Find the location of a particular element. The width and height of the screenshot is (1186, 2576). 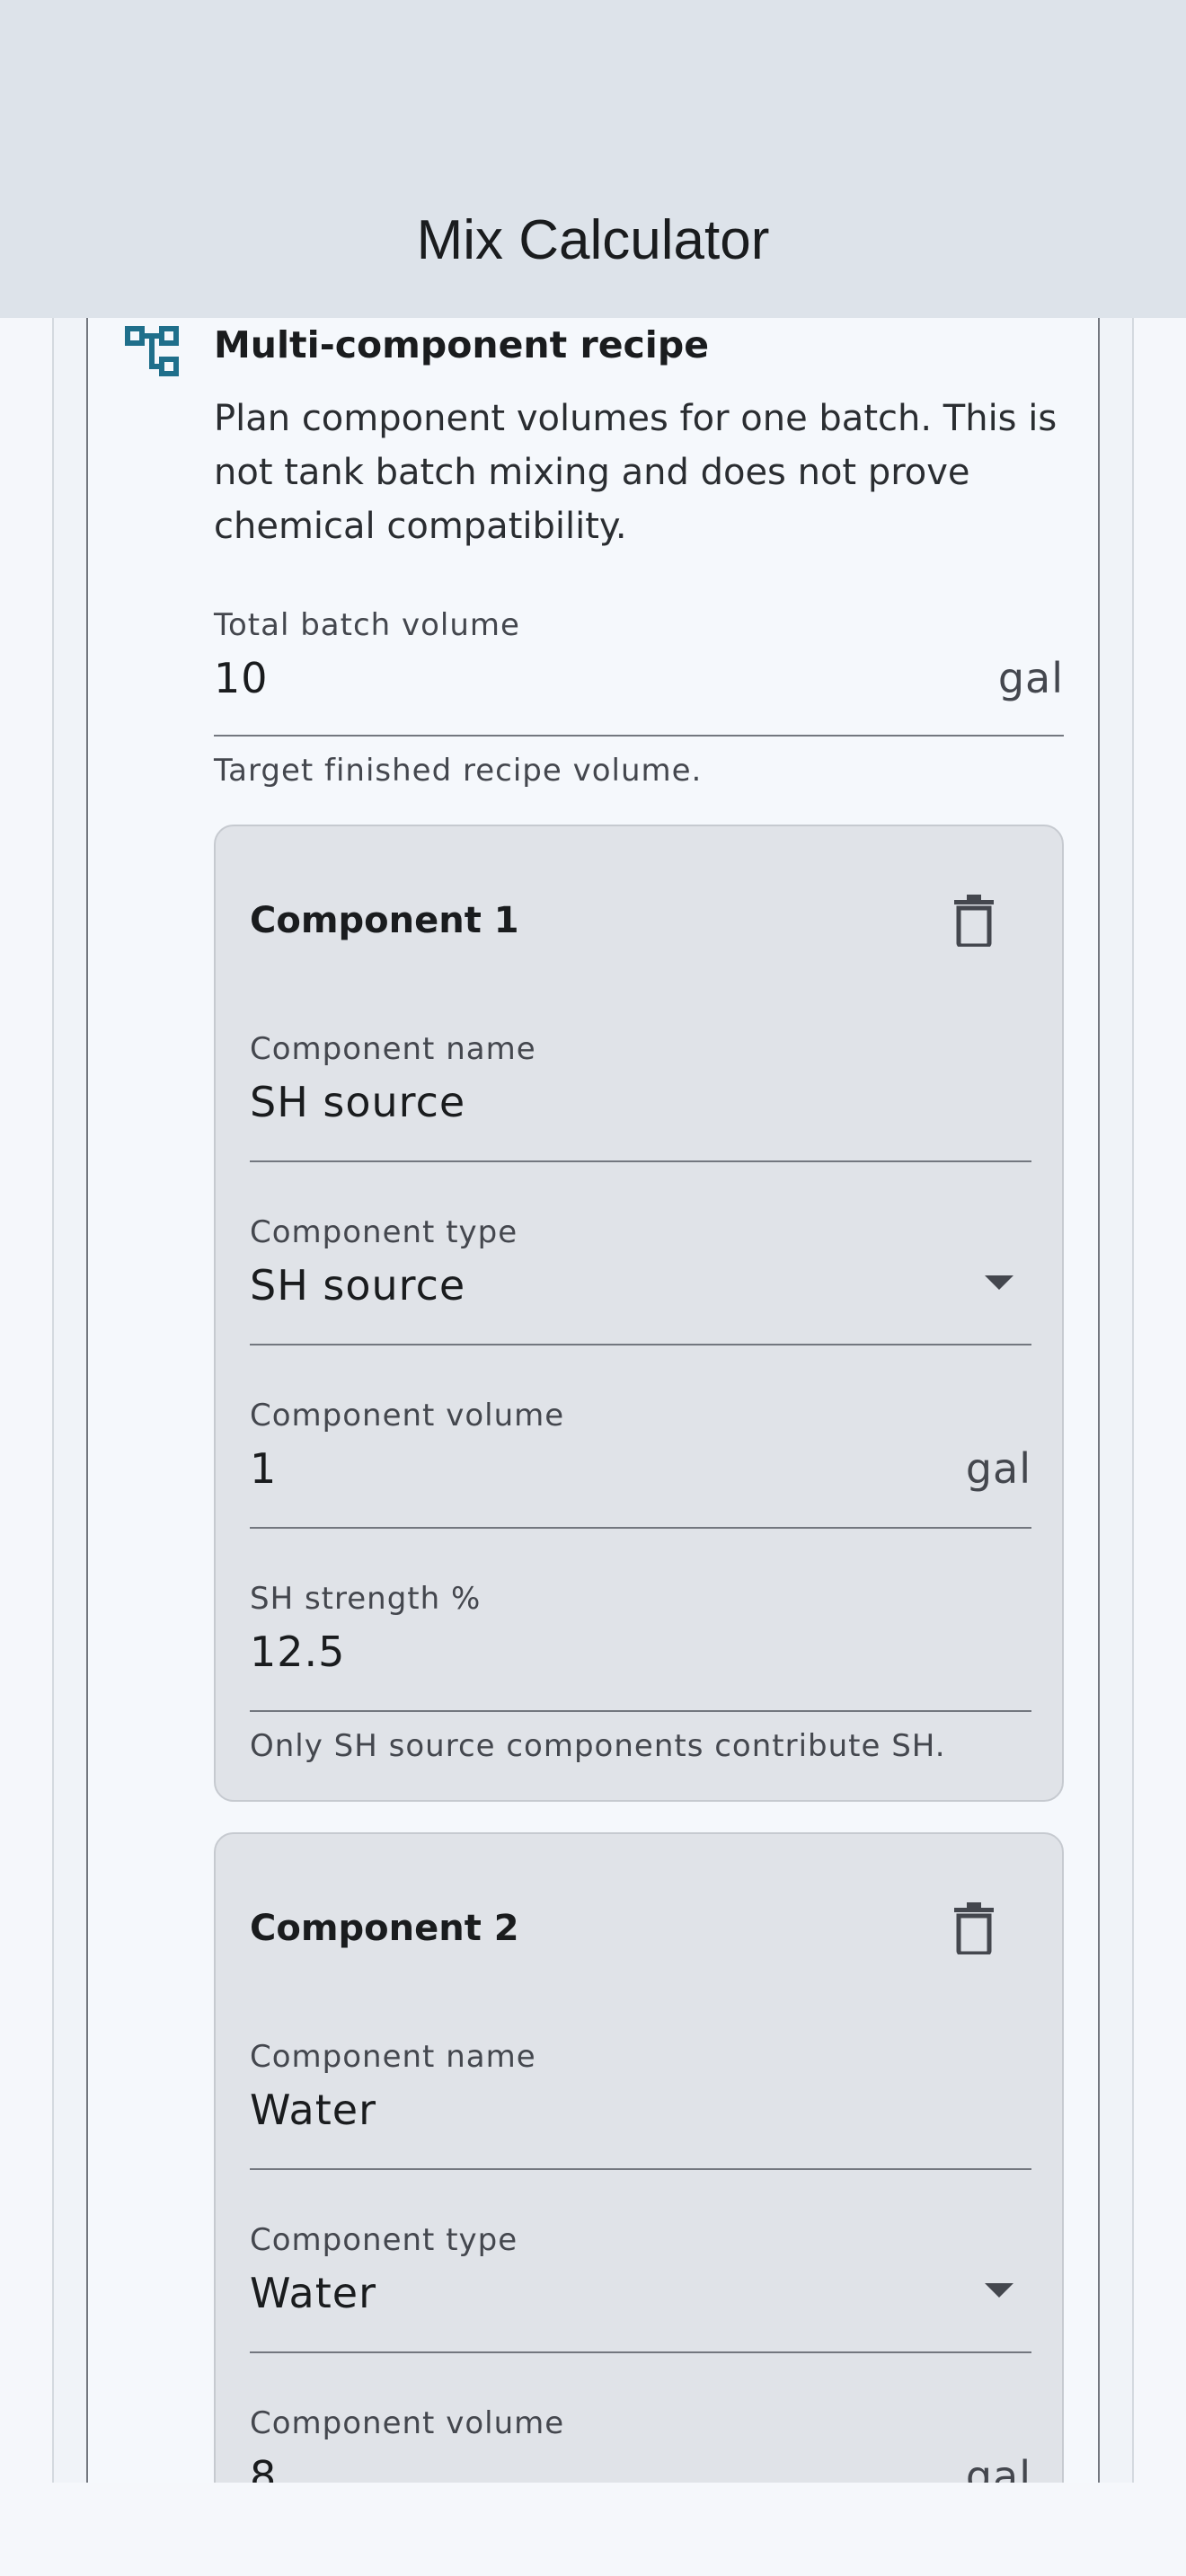

selected-value: SH source is located at coordinates (358, 1285).